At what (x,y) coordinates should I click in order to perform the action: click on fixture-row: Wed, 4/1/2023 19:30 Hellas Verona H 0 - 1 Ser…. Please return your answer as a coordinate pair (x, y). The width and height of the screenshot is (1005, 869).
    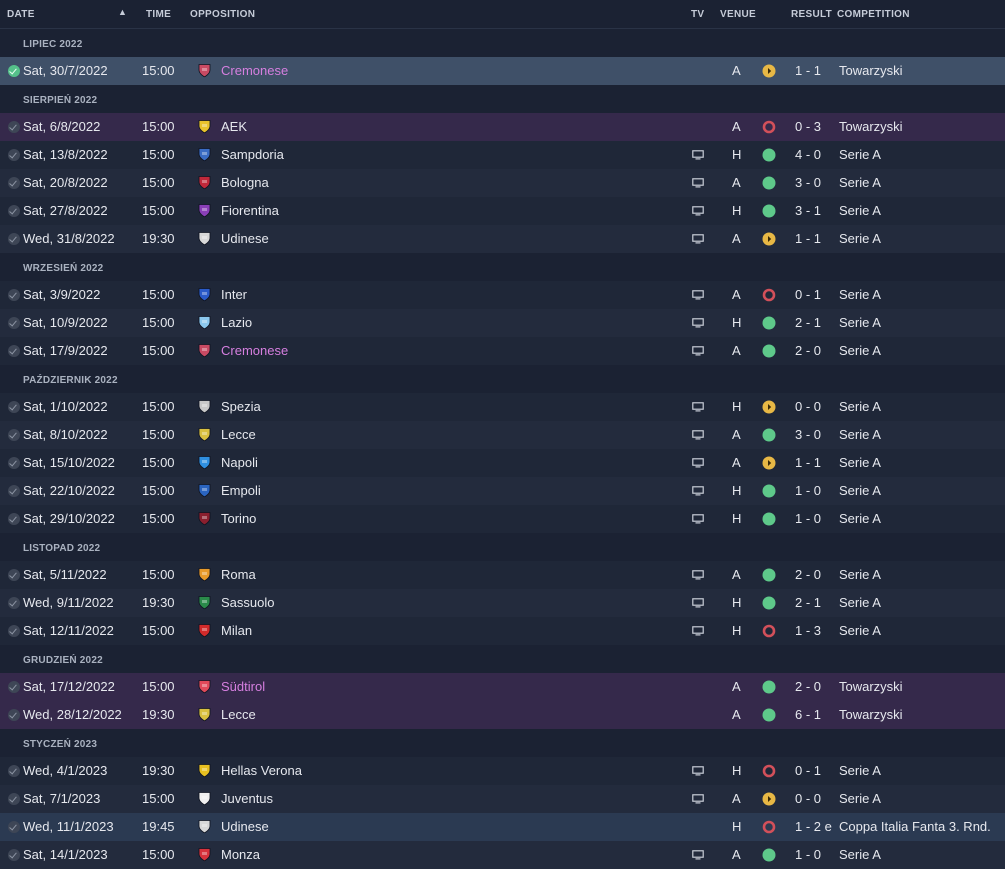
    Looking at the image, I should click on (502, 771).